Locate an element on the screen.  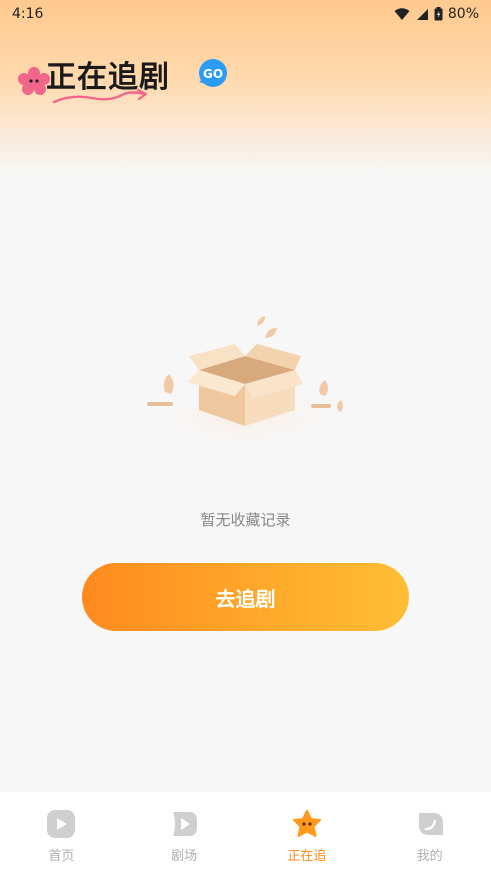
go-badge-text: GO is located at coordinates (213, 74).